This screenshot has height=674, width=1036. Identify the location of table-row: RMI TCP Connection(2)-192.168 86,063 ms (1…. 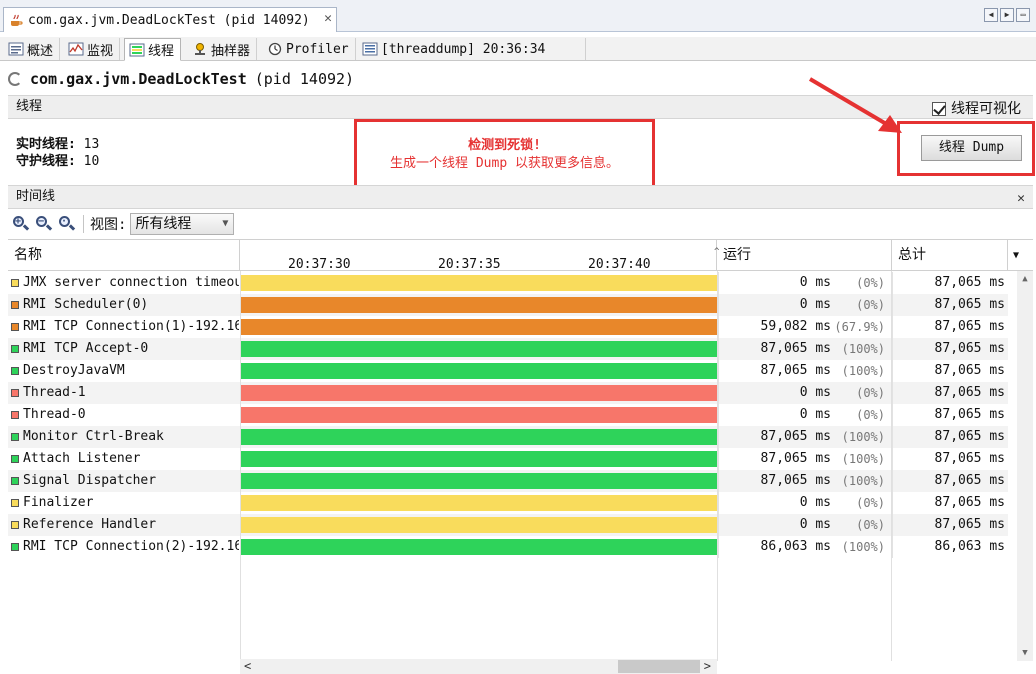
(508, 547).